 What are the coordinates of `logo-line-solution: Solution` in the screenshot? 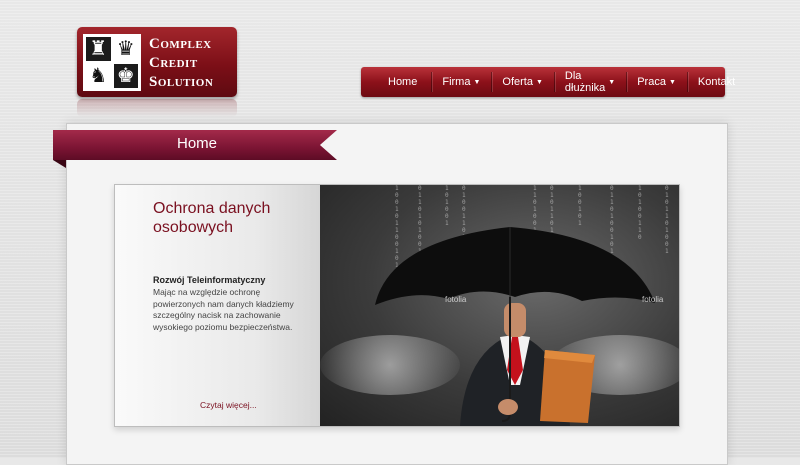 It's located at (181, 82).